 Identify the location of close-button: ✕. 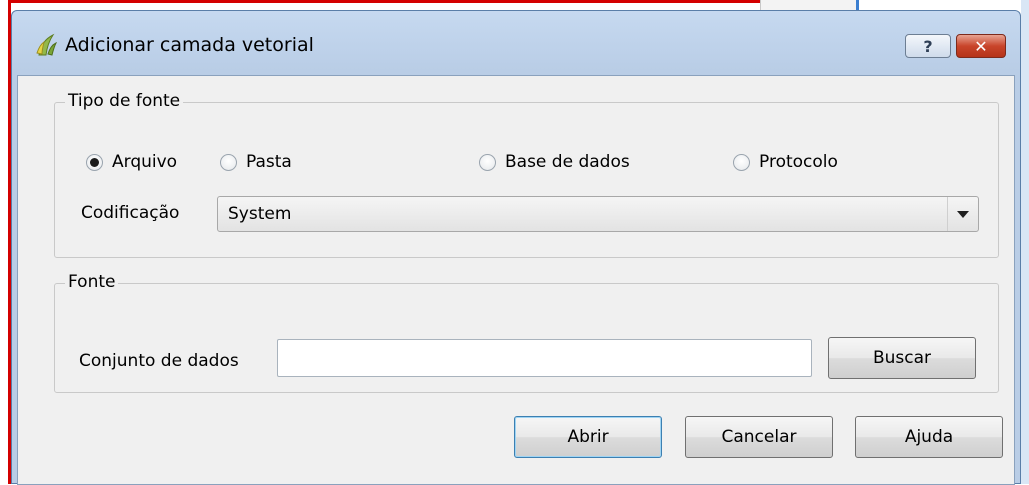
(981, 46).